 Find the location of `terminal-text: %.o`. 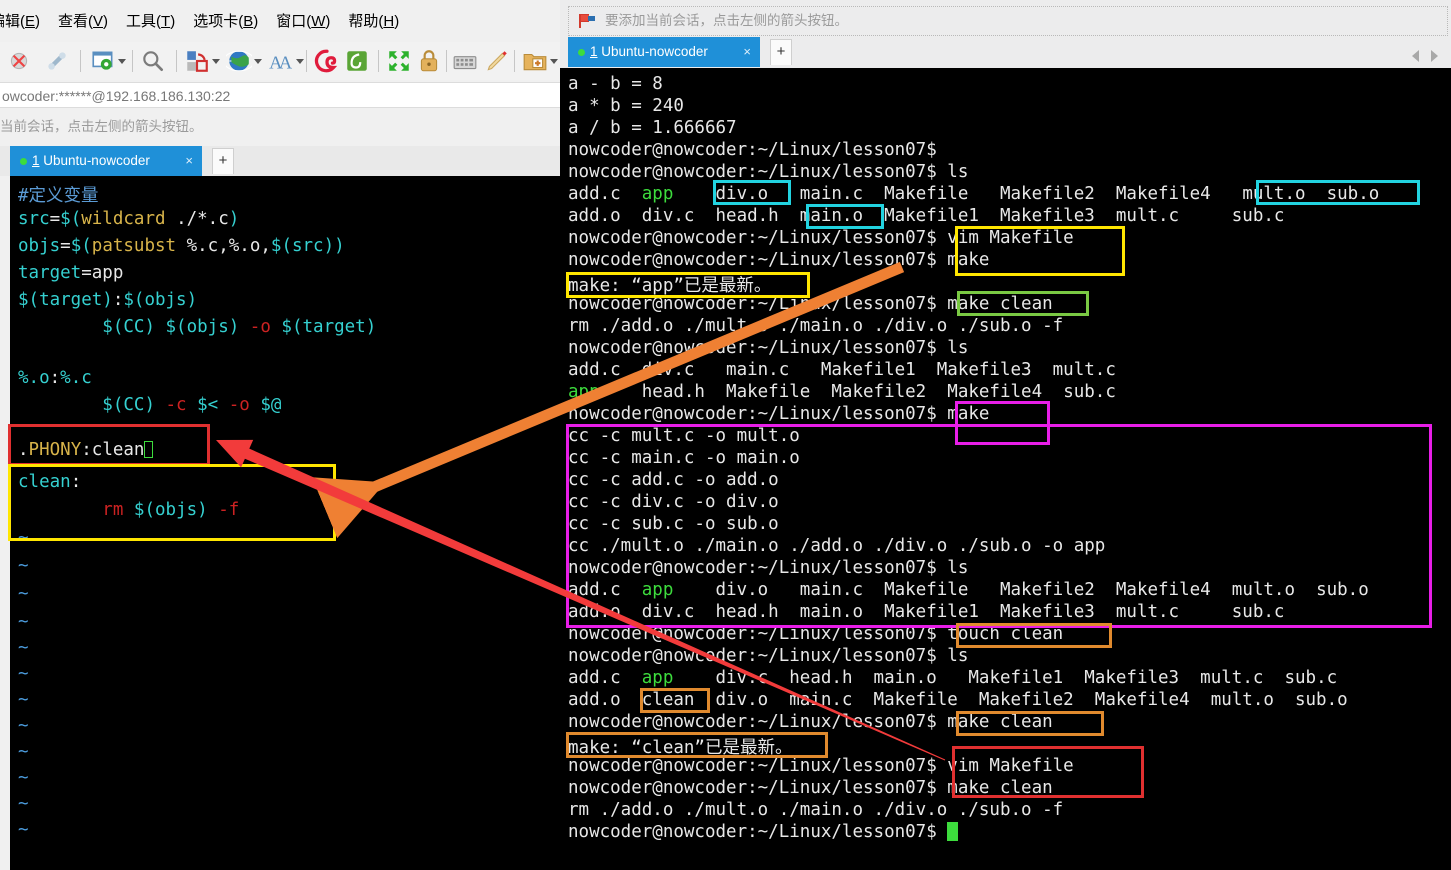

terminal-text: %.o is located at coordinates (34, 378).